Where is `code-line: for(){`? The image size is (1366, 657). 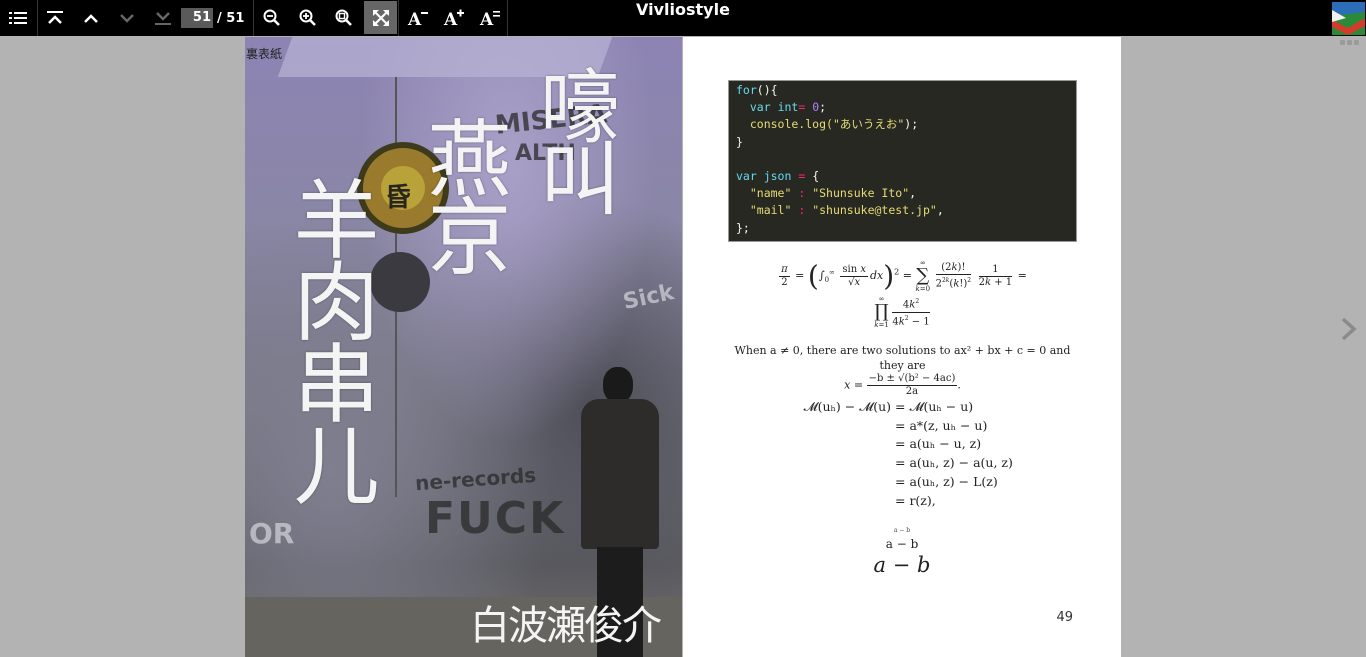 code-line: for(){ is located at coordinates (757, 90).